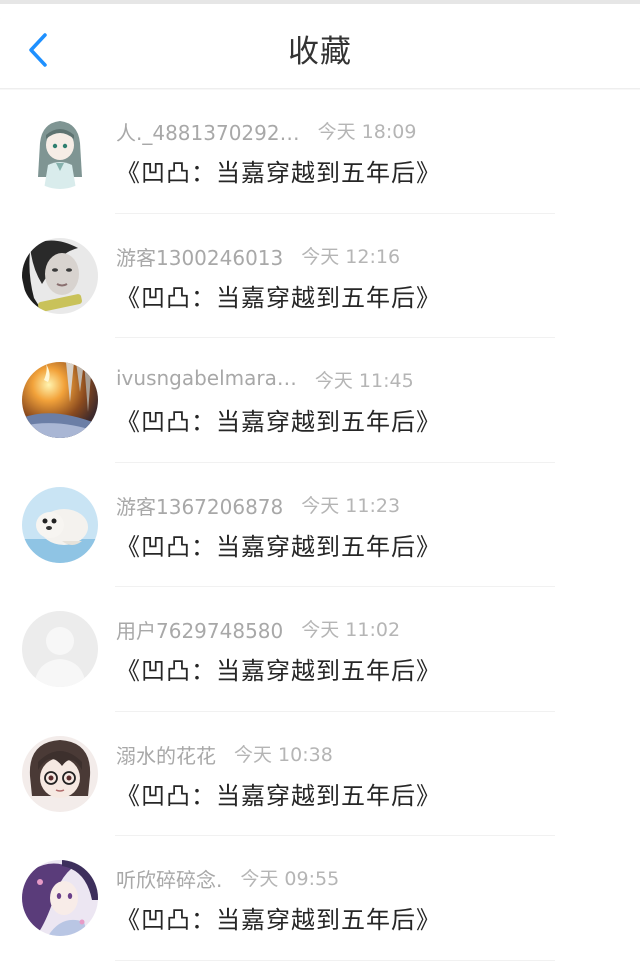  What do you see at coordinates (364, 381) in the screenshot?
I see `timestamp: 今天 11:45` at bounding box center [364, 381].